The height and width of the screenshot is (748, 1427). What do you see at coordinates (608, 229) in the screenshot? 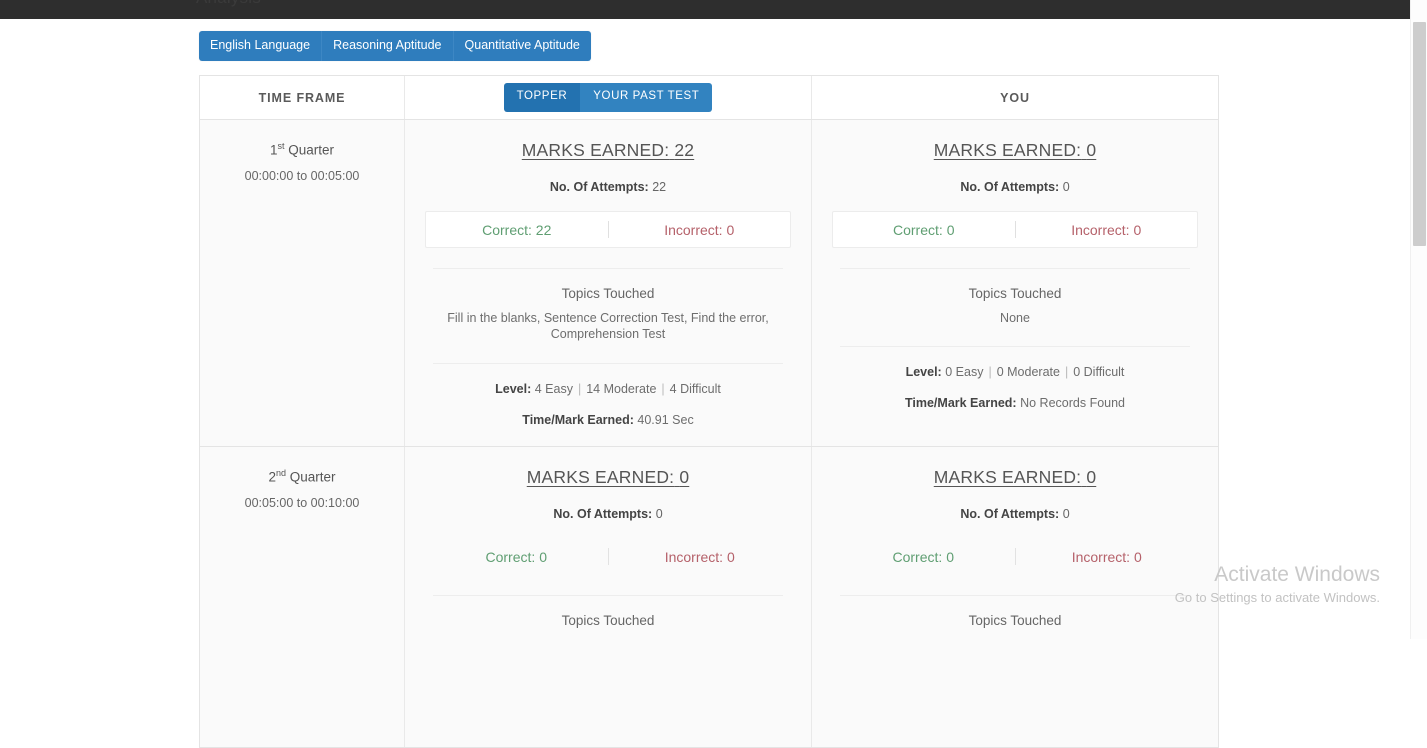
I see `correct-incorrect-panel-topper-1: Correct: 22 Incorrect: 0` at bounding box center [608, 229].